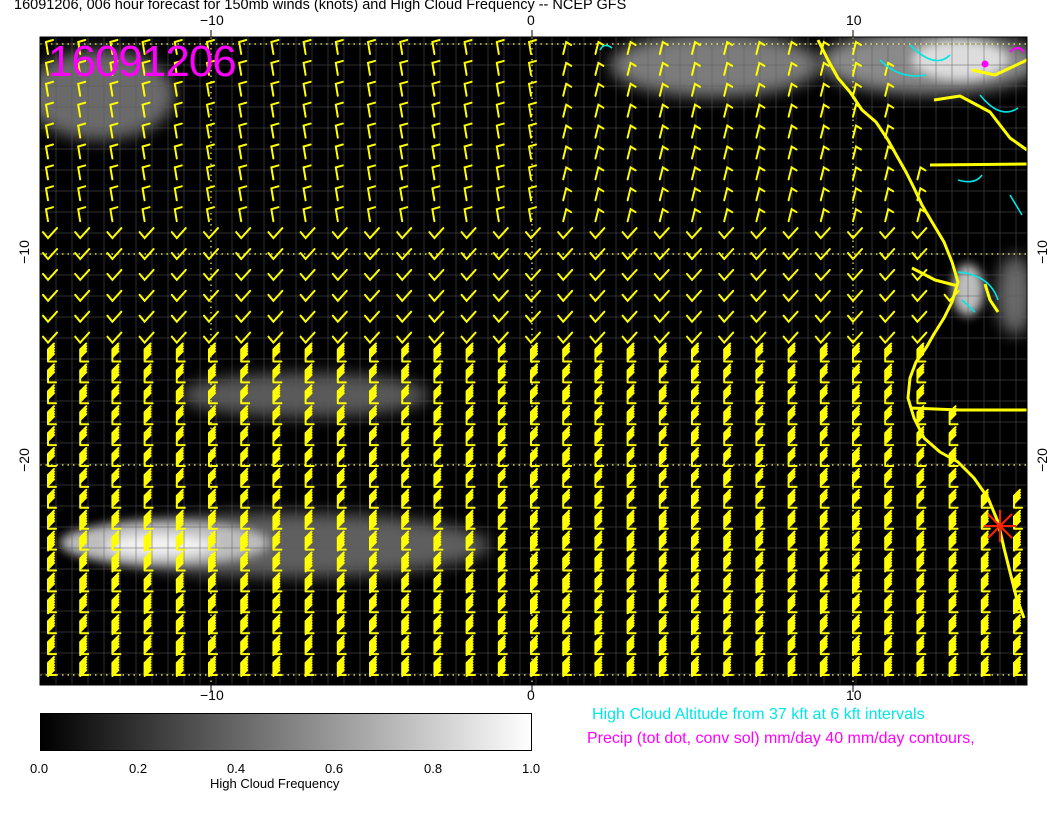 The image size is (1056, 816). What do you see at coordinates (1000, 526) in the screenshot?
I see `asterisk-icon` at bounding box center [1000, 526].